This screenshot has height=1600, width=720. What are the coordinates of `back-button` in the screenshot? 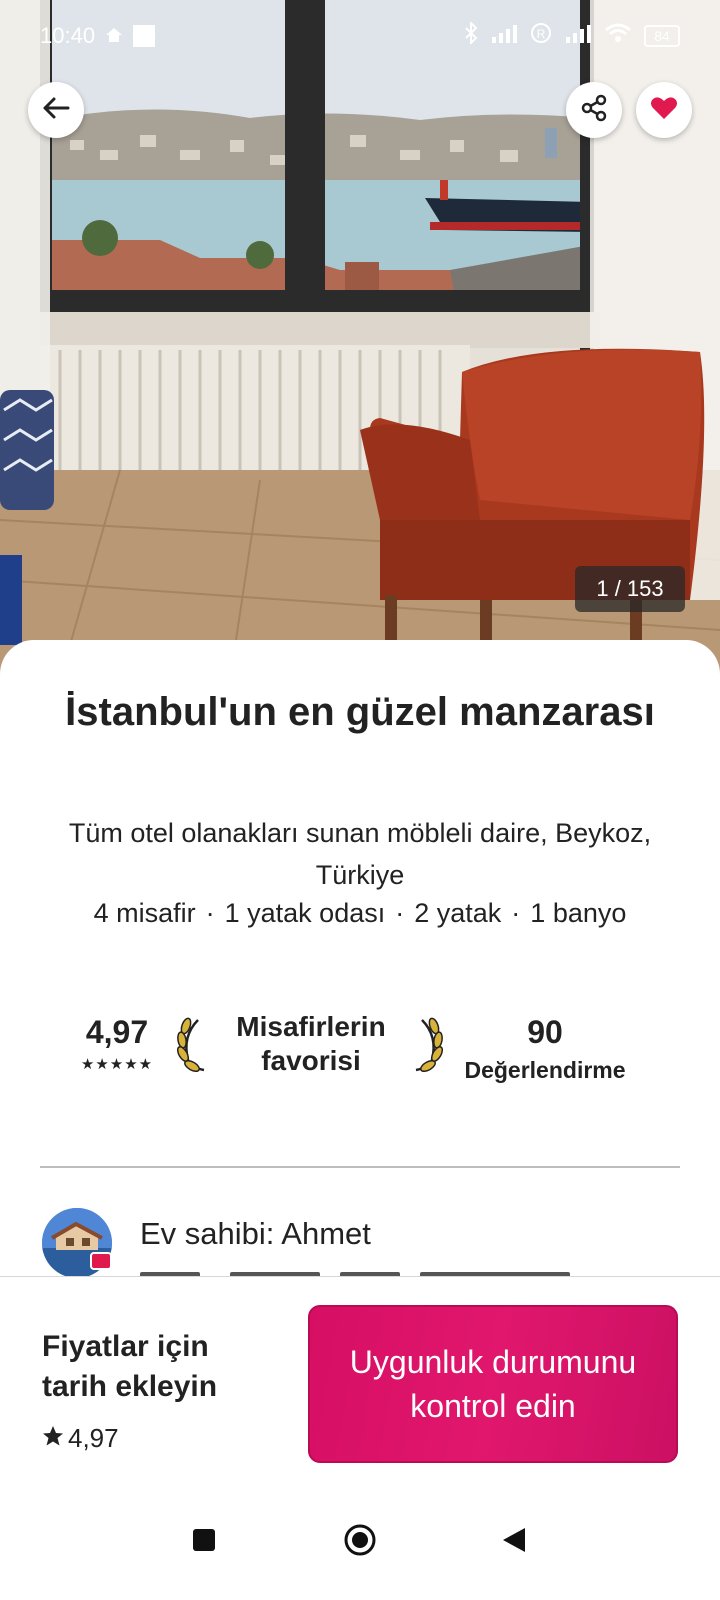 It's located at (56, 110).